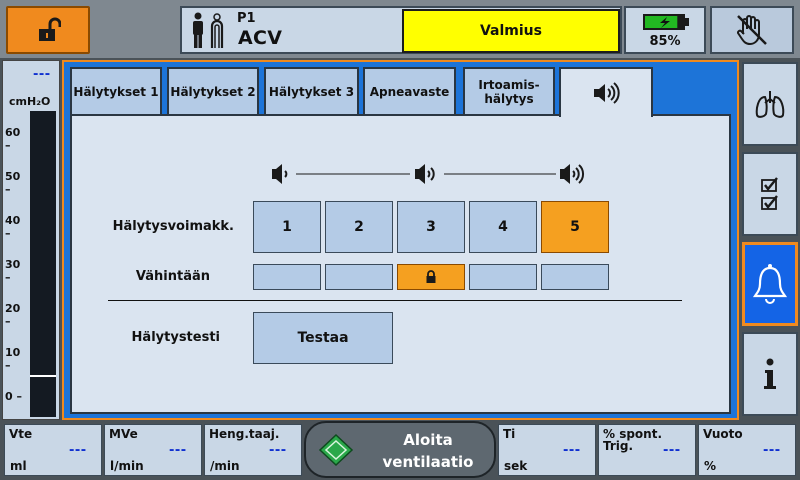  I want to click on tab-alarms-2: Hälytykset 2, so click(213, 91).